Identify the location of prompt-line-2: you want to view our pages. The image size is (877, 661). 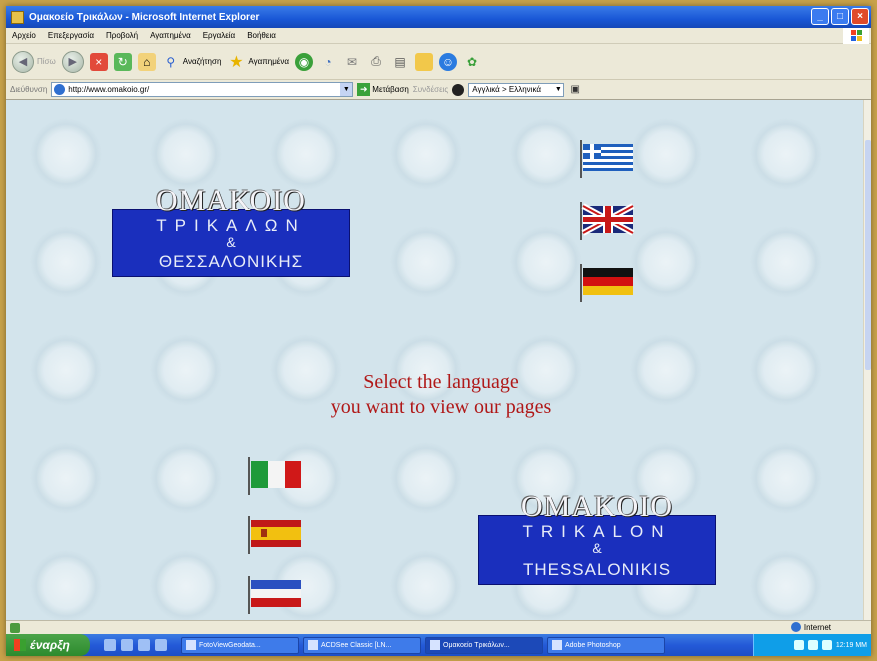
(441, 407).